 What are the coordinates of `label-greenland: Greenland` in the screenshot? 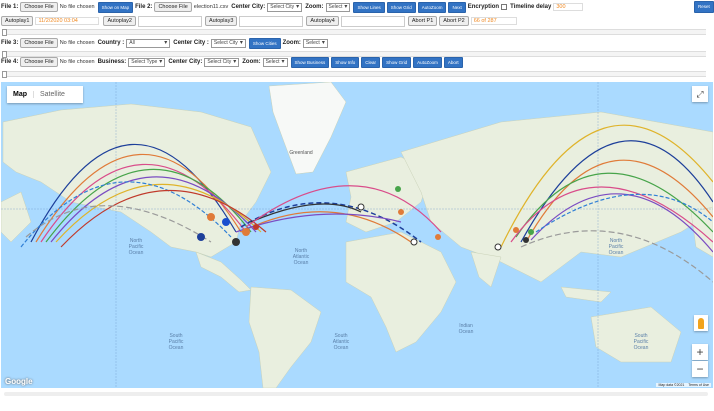 It's located at (301, 153).